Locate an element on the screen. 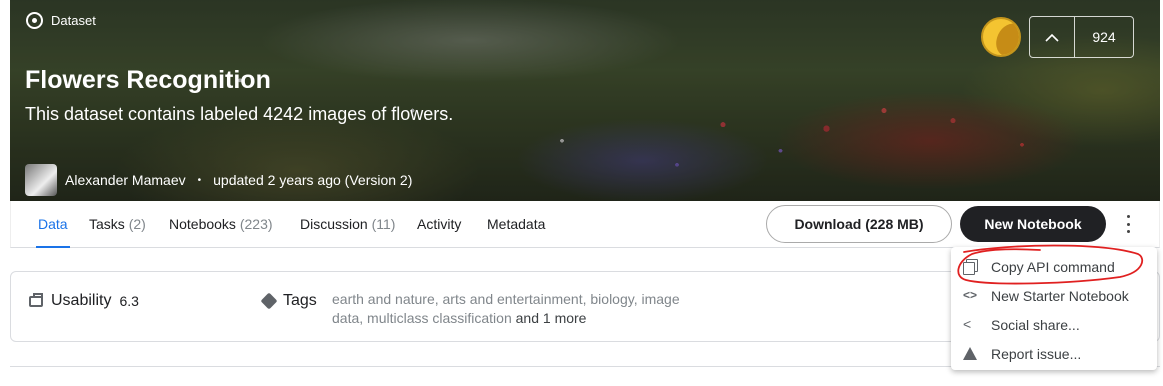  upvote-button is located at coordinates (1052, 37).